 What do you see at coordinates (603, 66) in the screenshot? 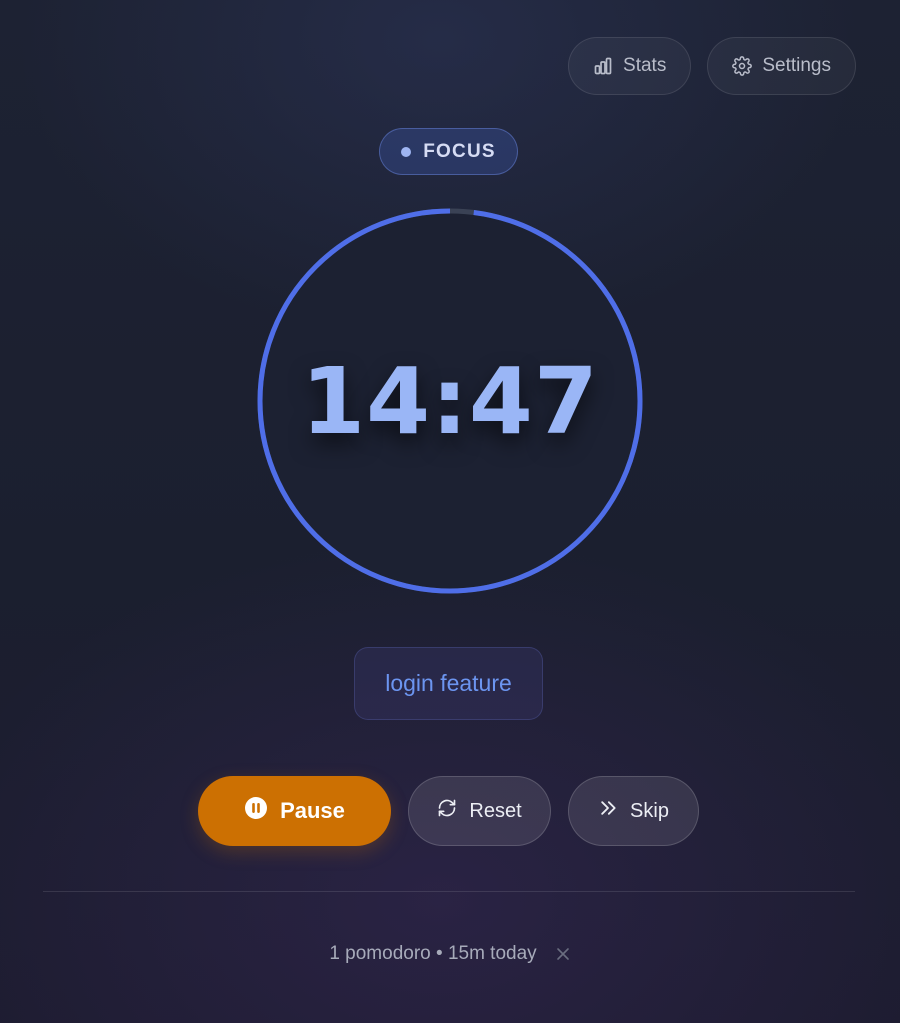
I see `bar-chart-icon` at bounding box center [603, 66].